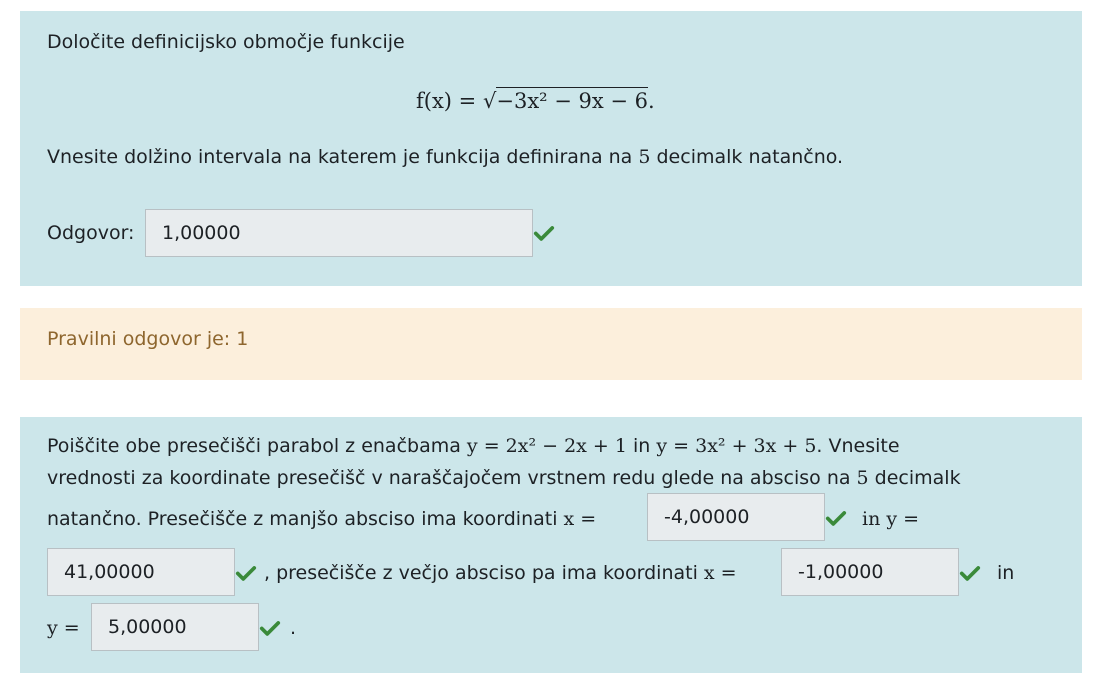  I want to click on x1-input: -4,00000, so click(736, 517).